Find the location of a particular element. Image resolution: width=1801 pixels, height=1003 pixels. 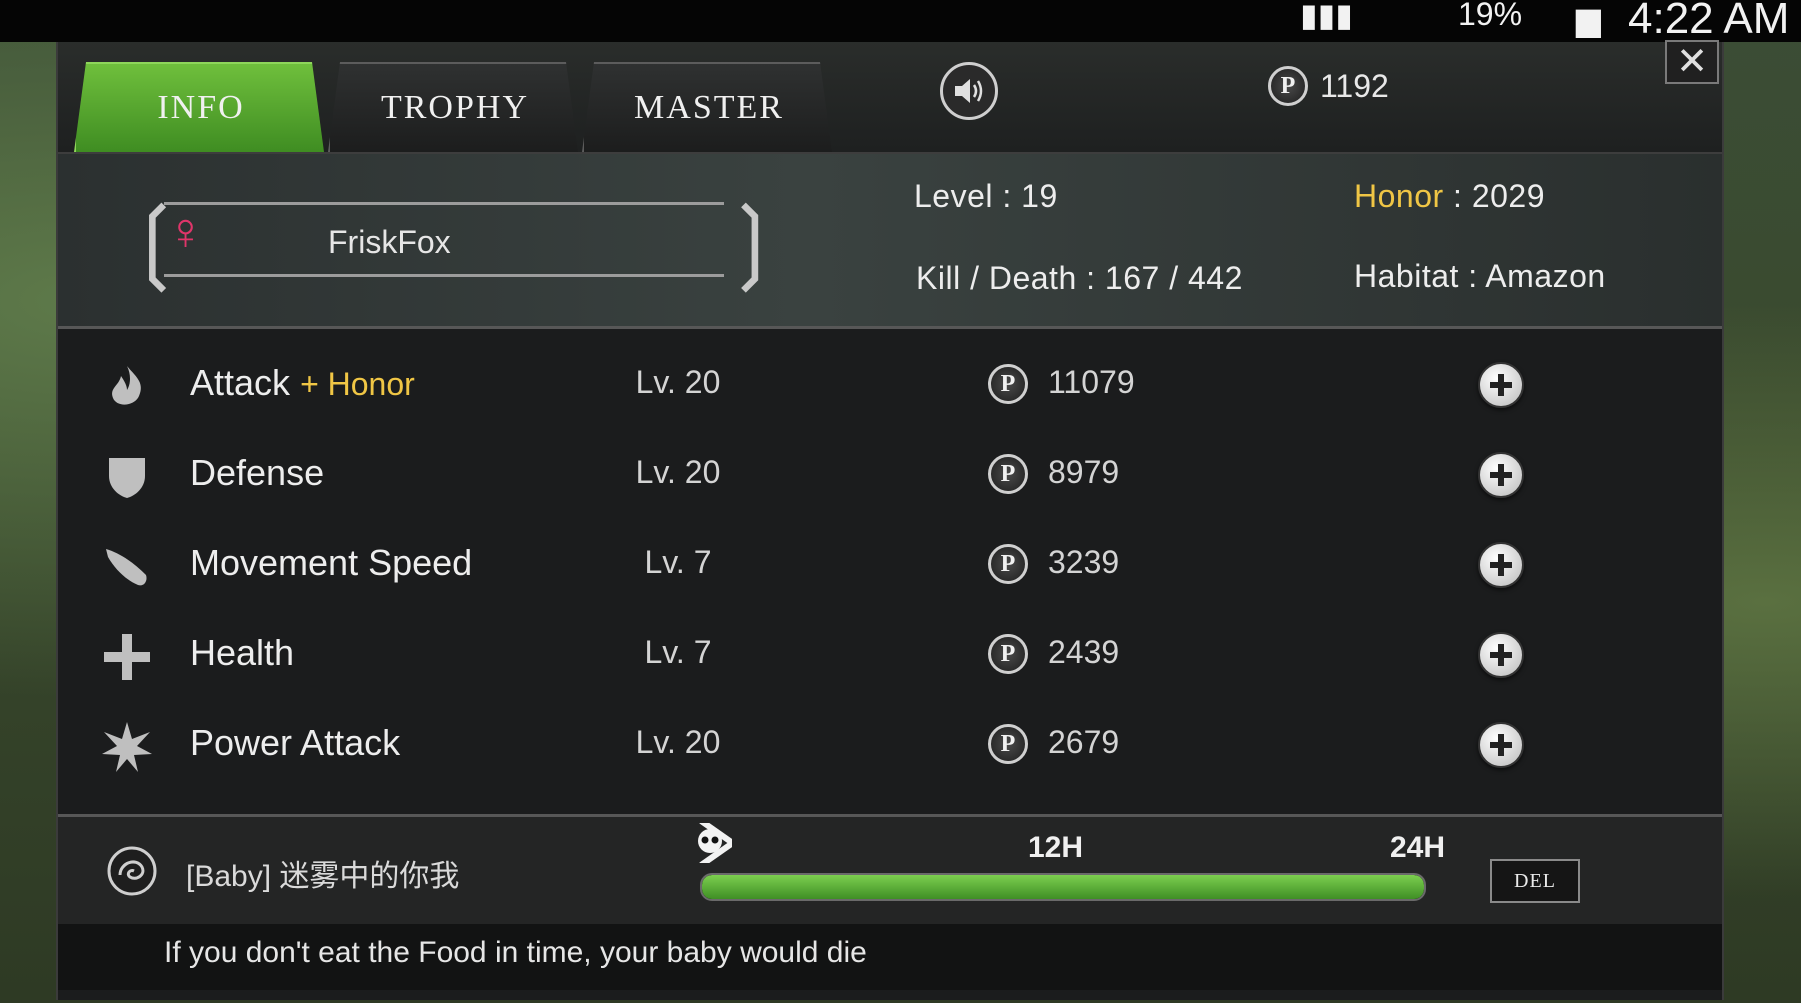

upgrade-movement-speed-button is located at coordinates (1501, 565).